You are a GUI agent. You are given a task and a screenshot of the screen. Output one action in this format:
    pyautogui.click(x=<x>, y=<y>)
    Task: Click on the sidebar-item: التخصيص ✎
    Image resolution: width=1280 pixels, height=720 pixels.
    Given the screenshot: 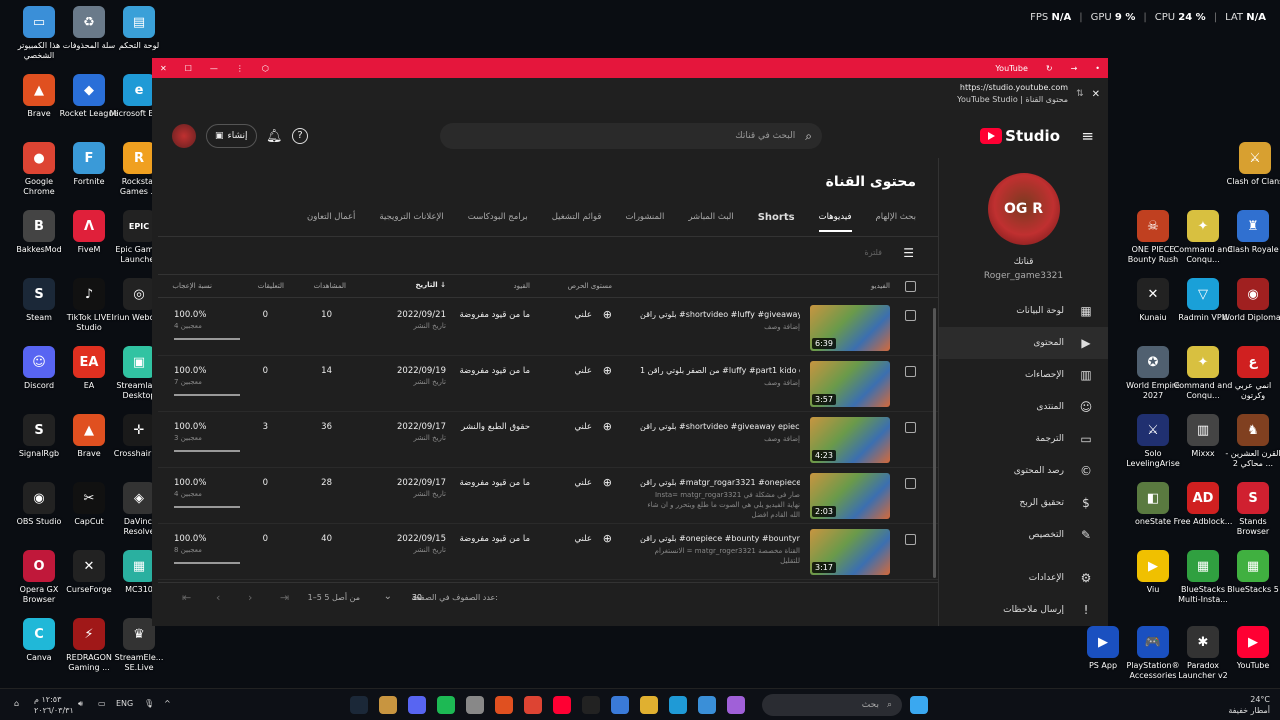 What is the action you would take?
    pyautogui.click(x=1023, y=535)
    